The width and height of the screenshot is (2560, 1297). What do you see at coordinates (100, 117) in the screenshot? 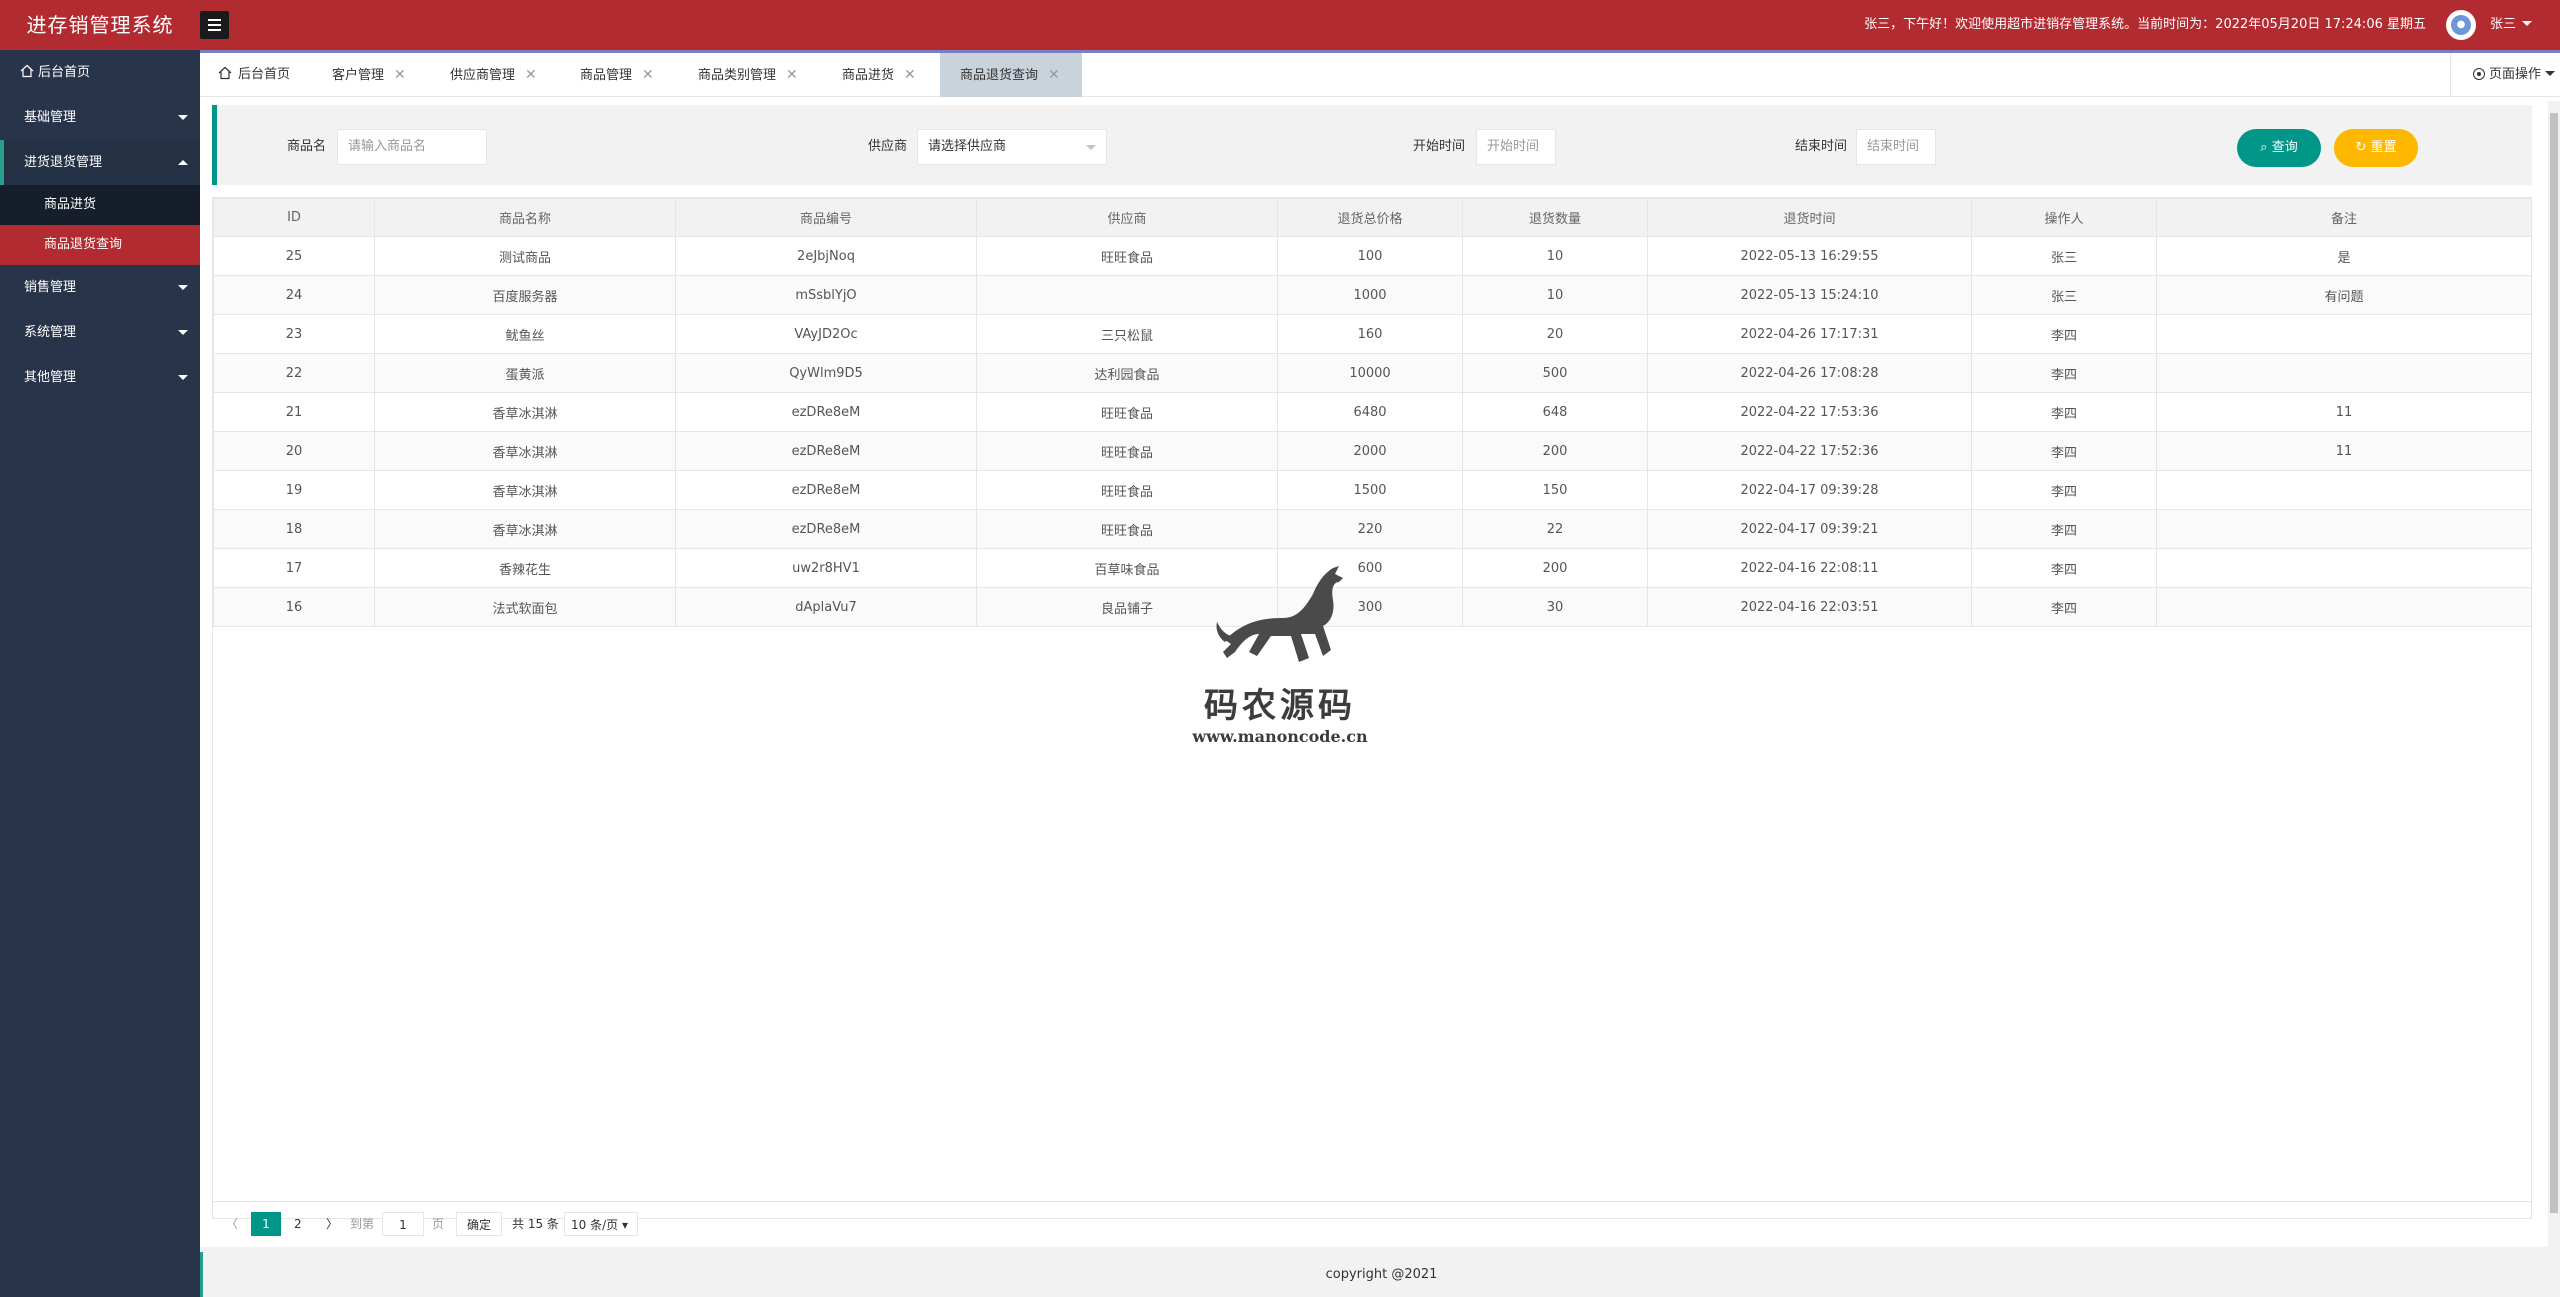
I see `sidebar-item-basic: 基础管理` at bounding box center [100, 117].